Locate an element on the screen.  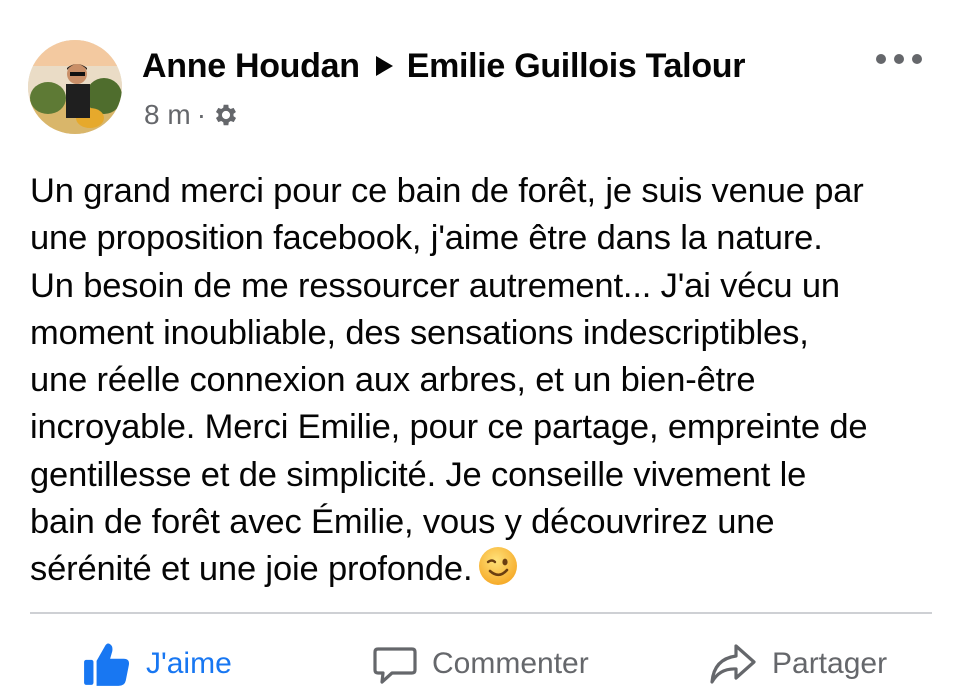
post-meta: 8 m · is located at coordinates (192, 115).